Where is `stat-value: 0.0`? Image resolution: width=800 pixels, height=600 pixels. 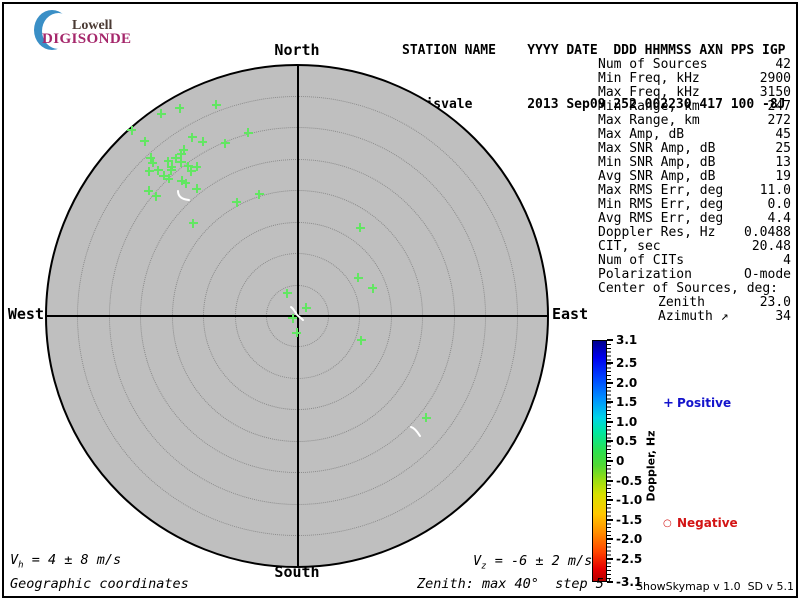 stat-value: 0.0 is located at coordinates (779, 204).